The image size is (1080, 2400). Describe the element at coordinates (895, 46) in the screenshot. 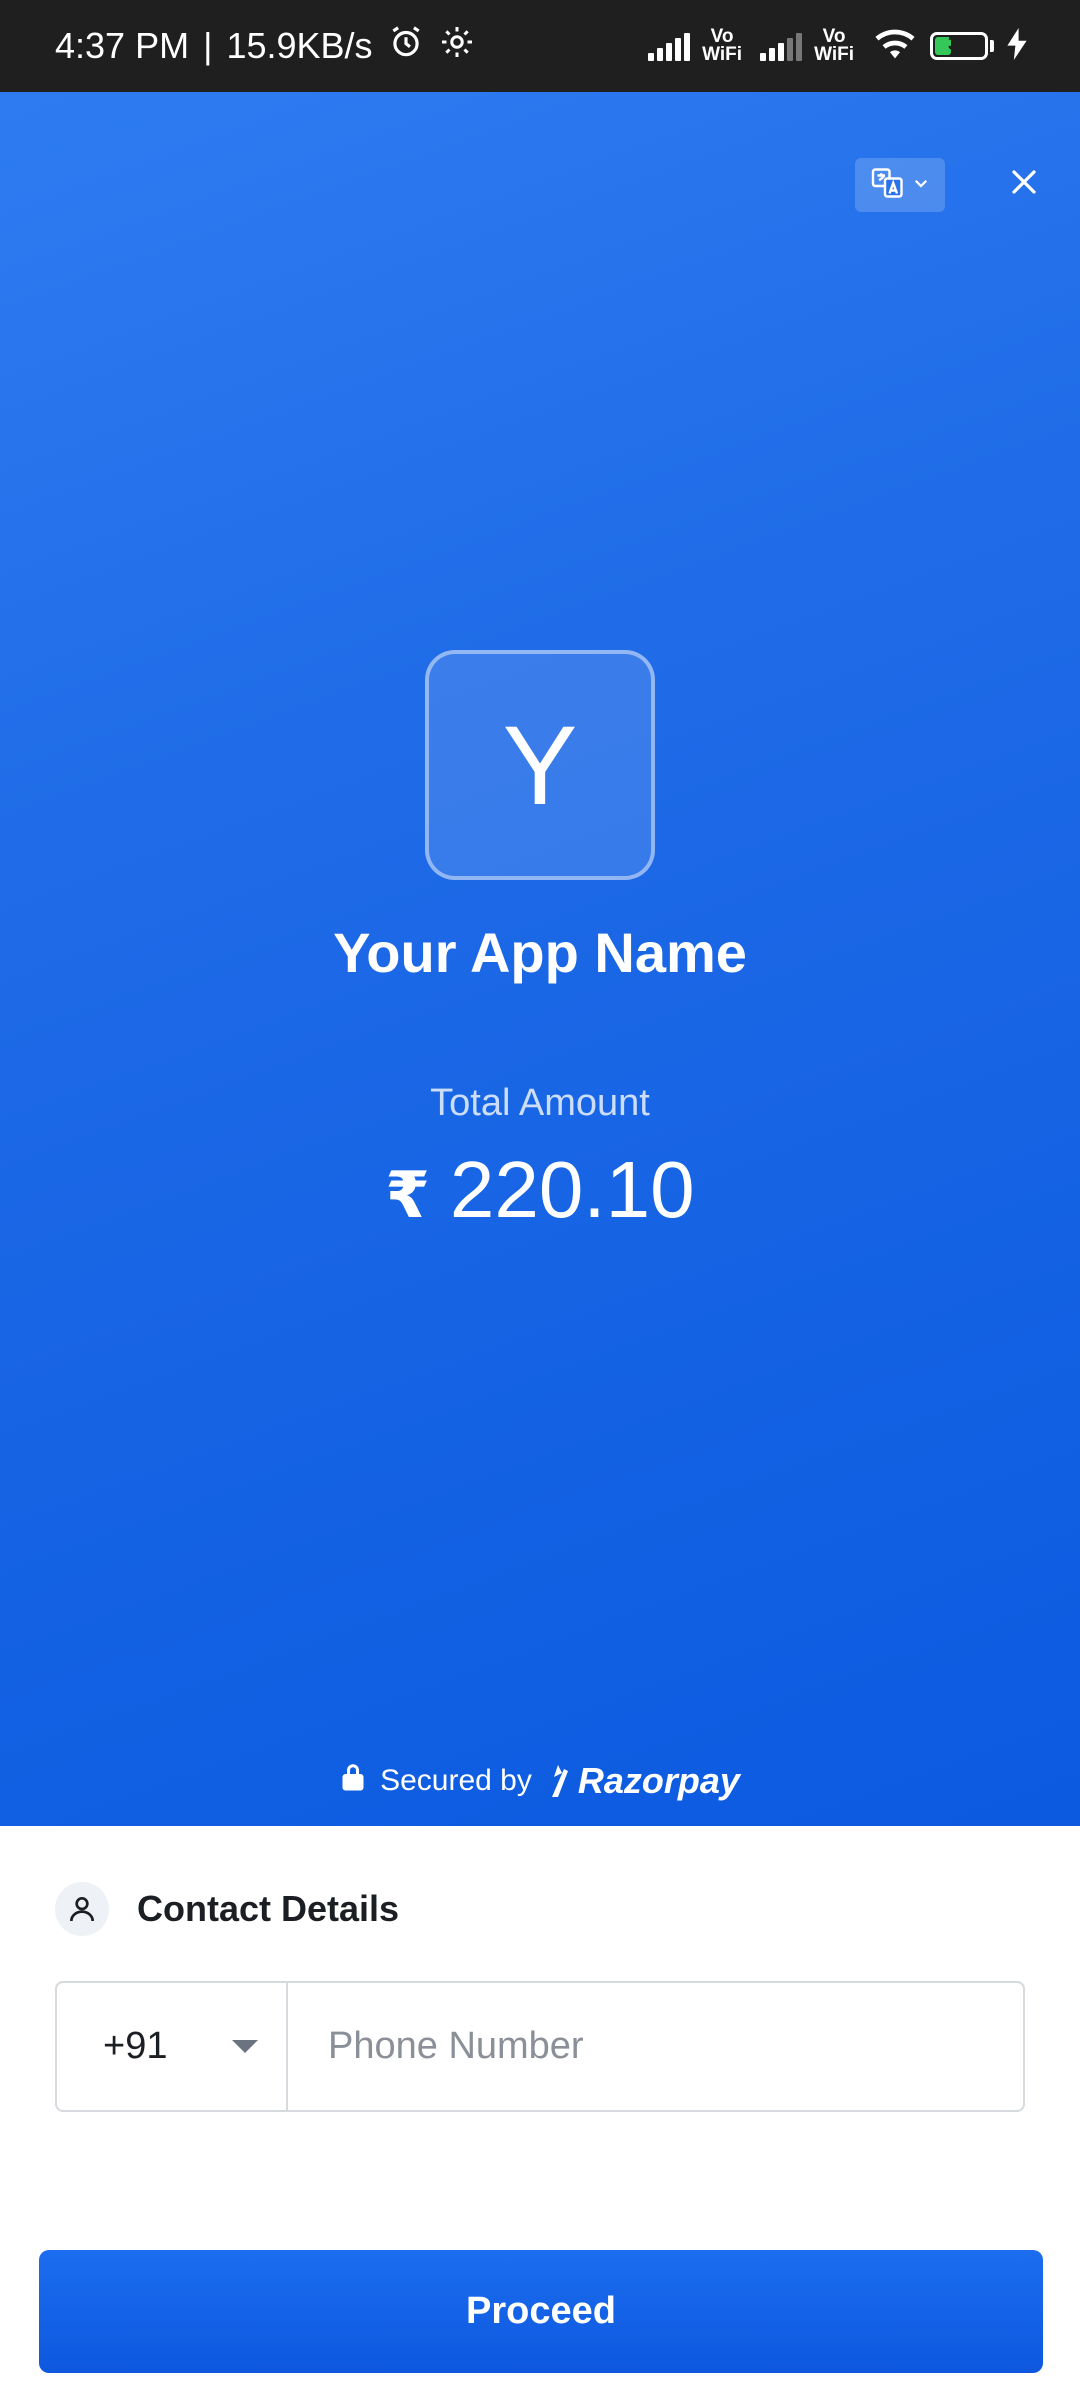

I see `wifi-icon` at that location.